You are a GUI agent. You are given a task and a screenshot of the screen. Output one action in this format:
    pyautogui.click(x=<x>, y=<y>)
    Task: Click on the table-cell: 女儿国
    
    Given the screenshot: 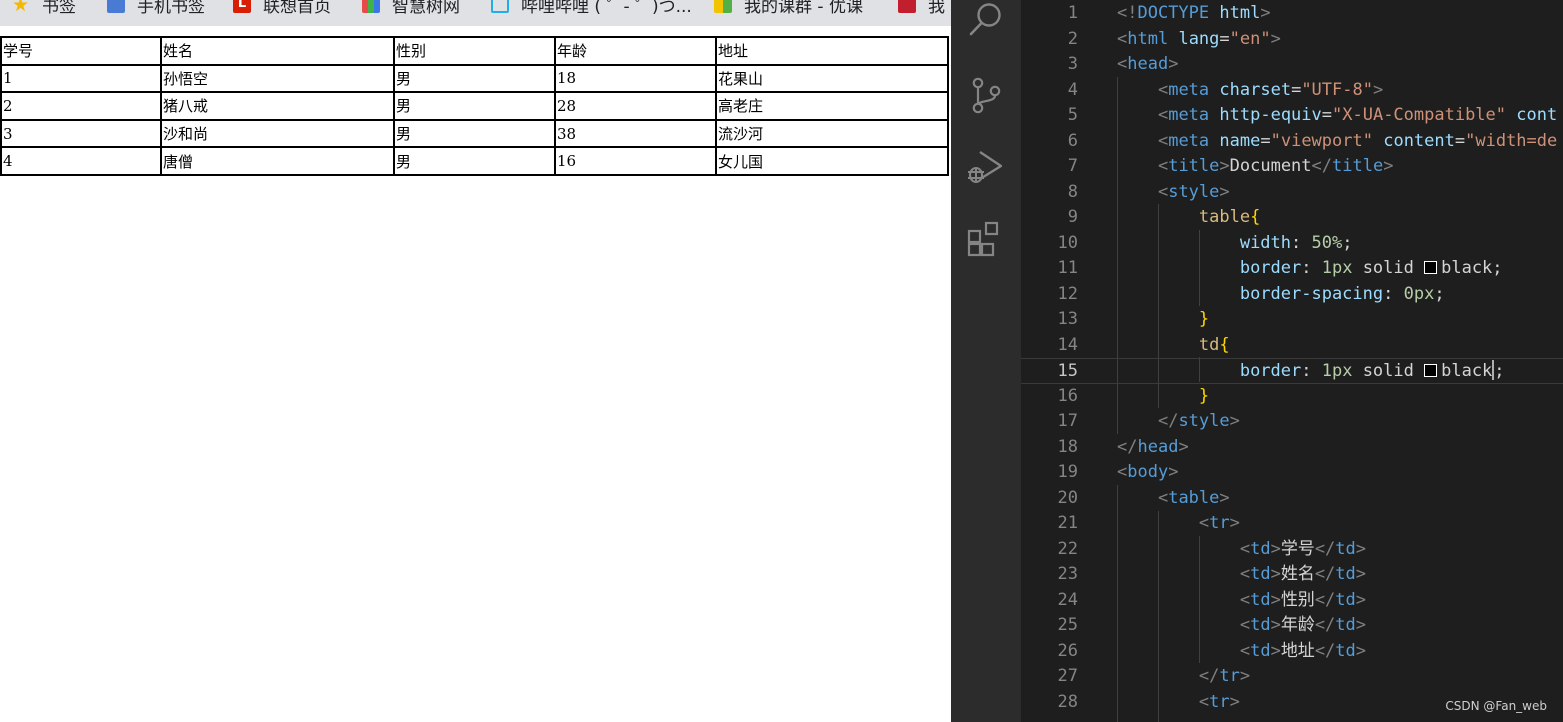 What is the action you would take?
    pyautogui.click(x=832, y=161)
    